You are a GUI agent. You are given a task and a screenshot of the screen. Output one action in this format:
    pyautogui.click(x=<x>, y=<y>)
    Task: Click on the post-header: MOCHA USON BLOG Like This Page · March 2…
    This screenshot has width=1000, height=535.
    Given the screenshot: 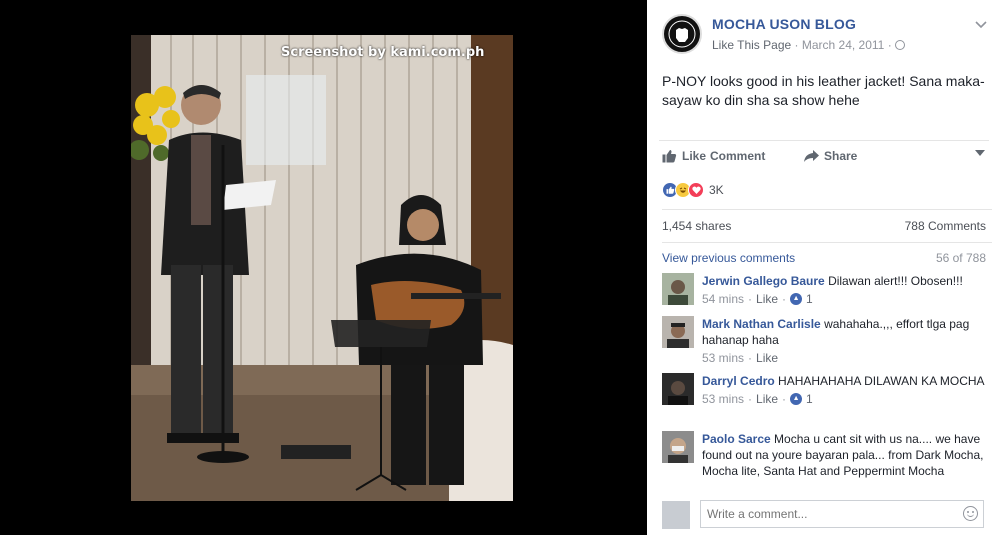 What is the action you would take?
    pyautogui.click(x=827, y=35)
    